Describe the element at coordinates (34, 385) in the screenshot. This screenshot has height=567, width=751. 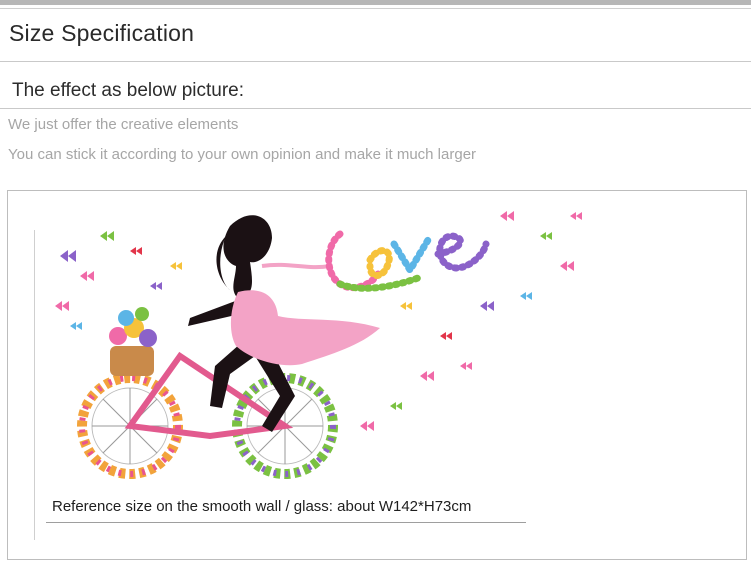
I see `vertical-guide-line` at that location.